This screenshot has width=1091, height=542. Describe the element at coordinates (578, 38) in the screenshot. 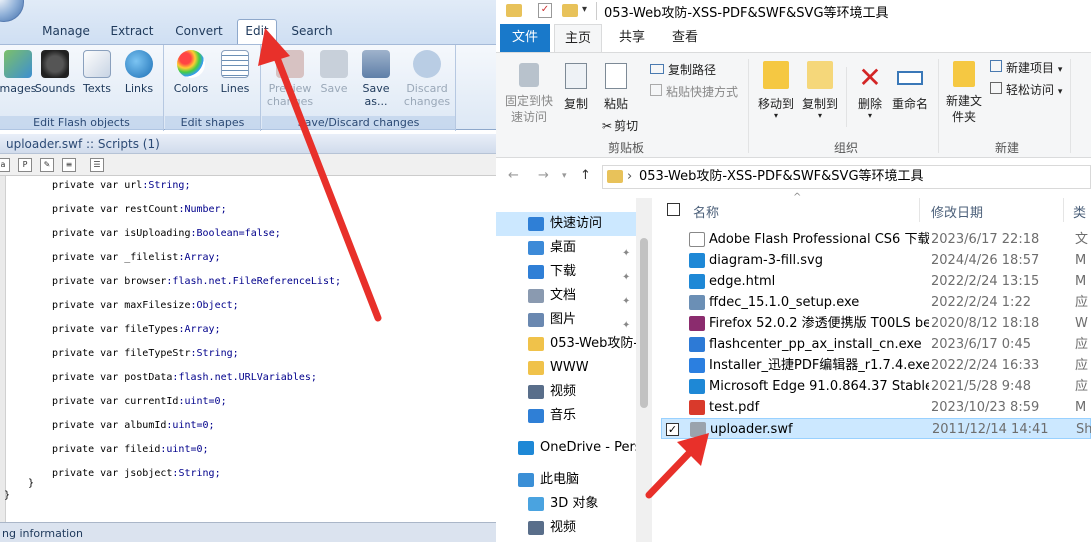

I see `tab-home: 主页` at that location.